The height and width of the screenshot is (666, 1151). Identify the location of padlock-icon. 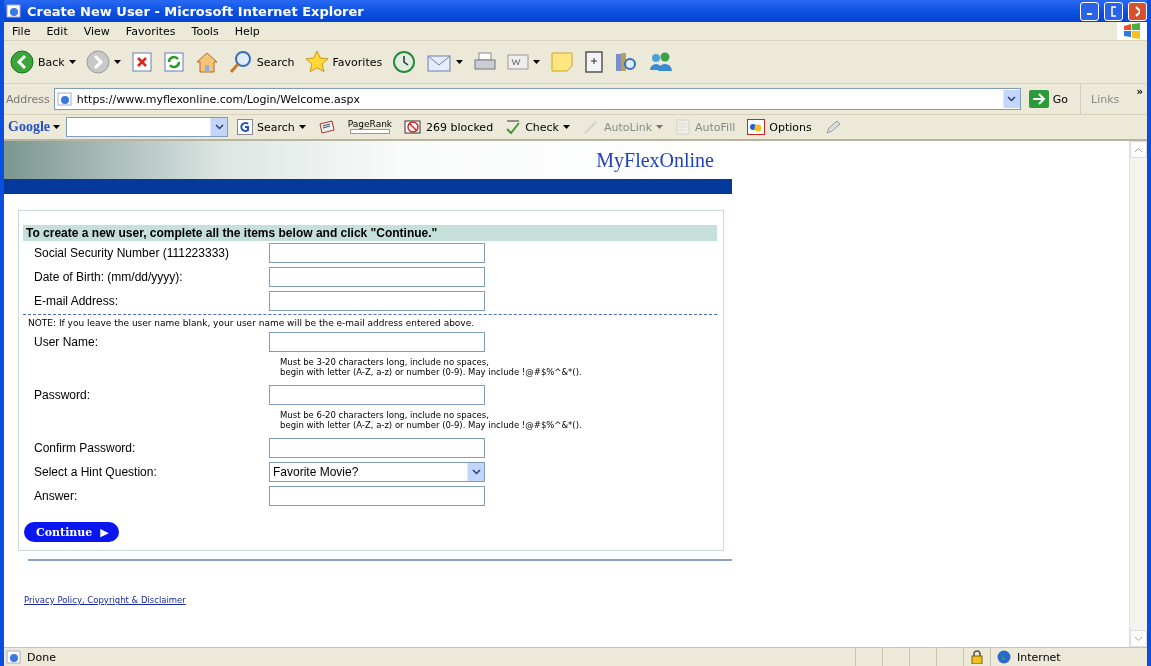
(977, 657).